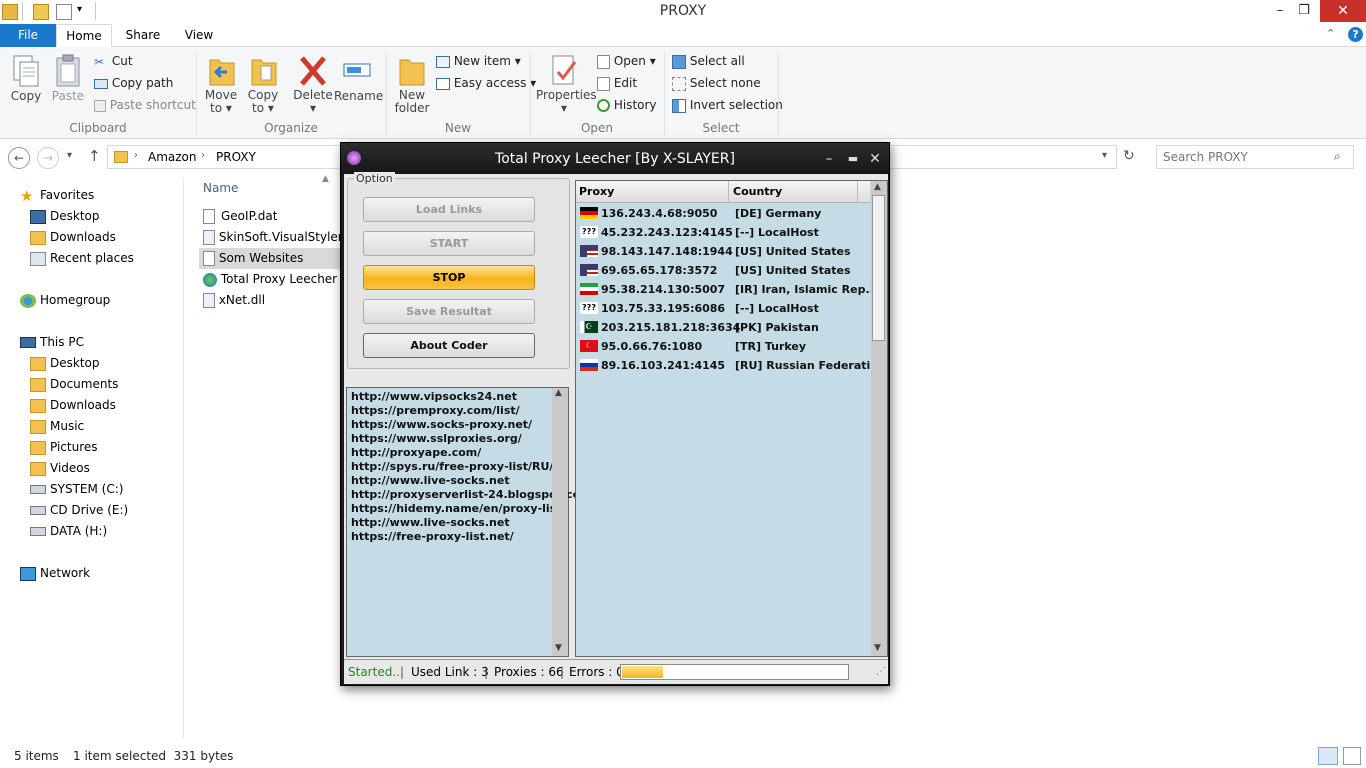 This screenshot has height=768, width=1366. Describe the element at coordinates (38, 384) in the screenshot. I see `documents-folder-icon` at that location.